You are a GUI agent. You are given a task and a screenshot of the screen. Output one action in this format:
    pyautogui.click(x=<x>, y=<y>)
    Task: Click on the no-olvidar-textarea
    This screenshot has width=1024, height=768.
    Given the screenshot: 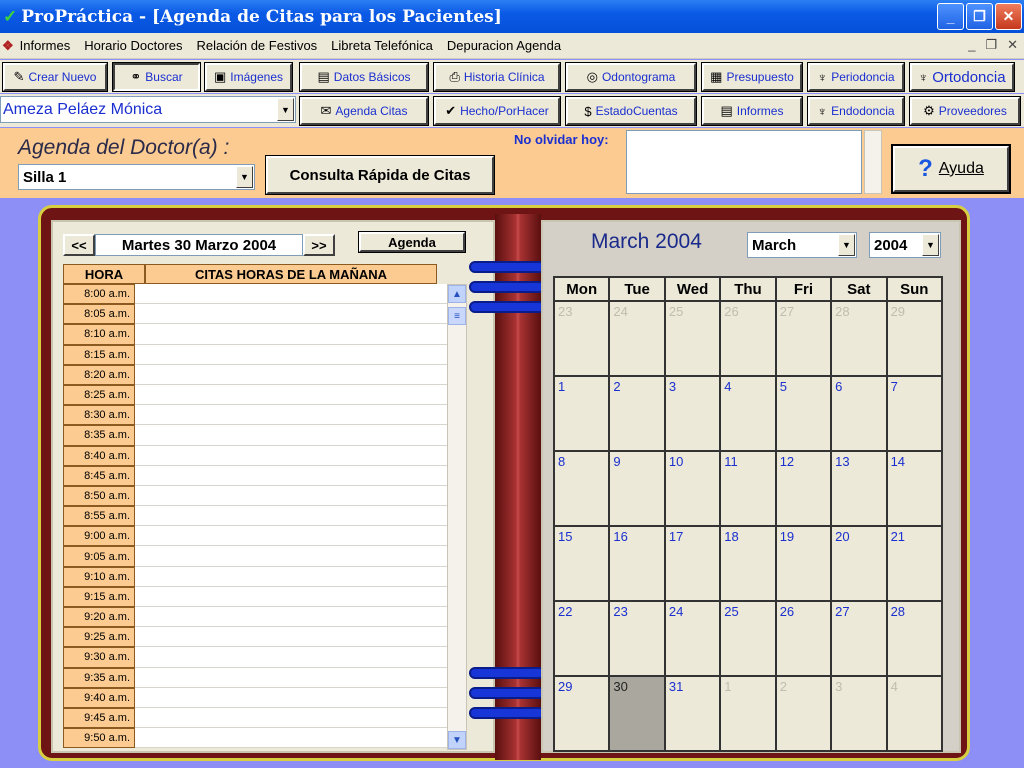 What is the action you would take?
    pyautogui.click(x=744, y=162)
    